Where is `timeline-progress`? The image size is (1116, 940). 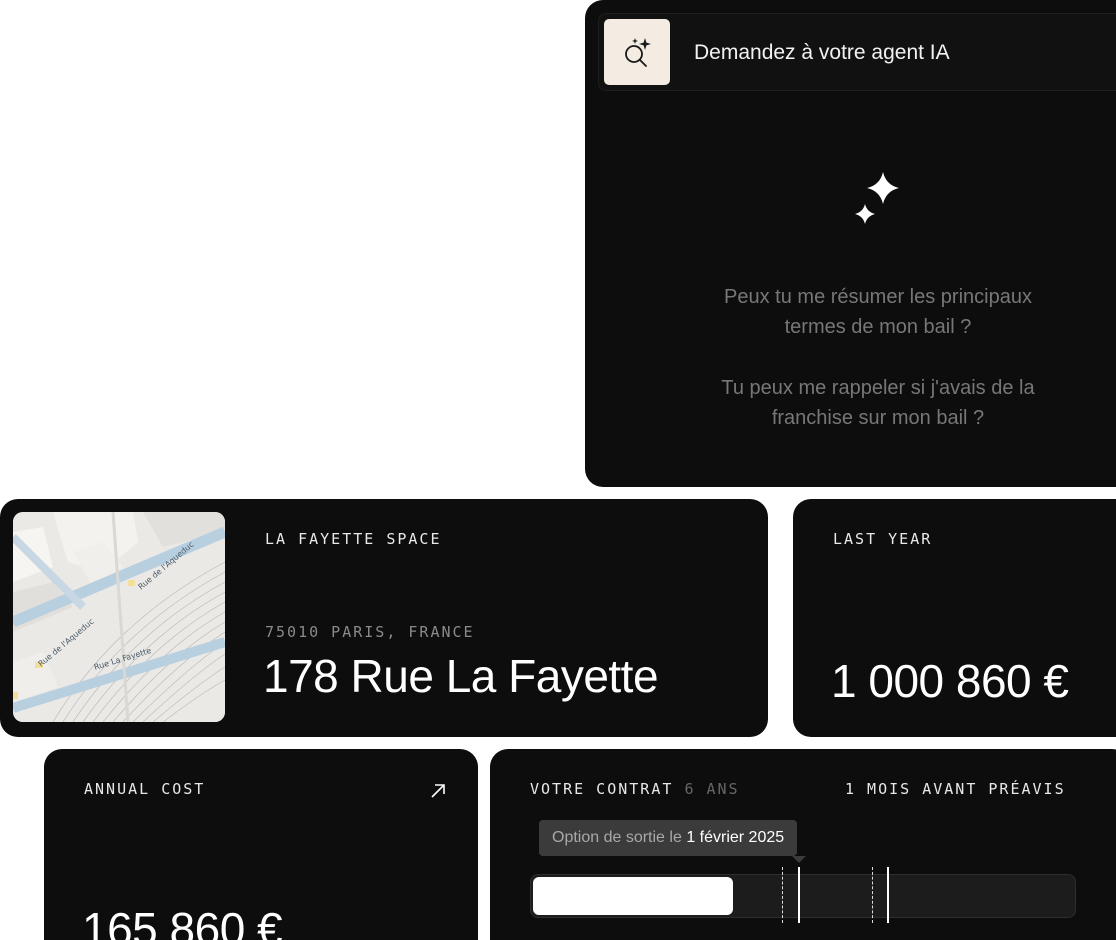 timeline-progress is located at coordinates (633, 896).